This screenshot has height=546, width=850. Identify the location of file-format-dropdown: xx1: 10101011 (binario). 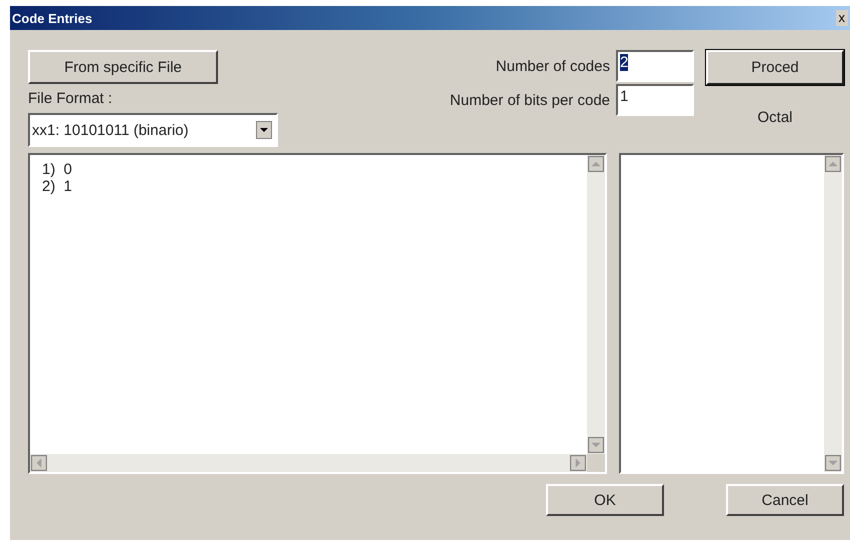
(153, 130).